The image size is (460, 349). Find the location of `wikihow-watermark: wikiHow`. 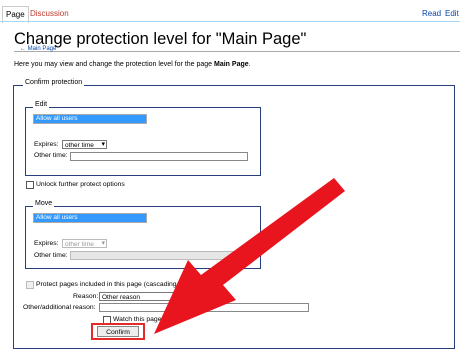

wikihow-watermark: wikiHow is located at coordinates (397, 333).